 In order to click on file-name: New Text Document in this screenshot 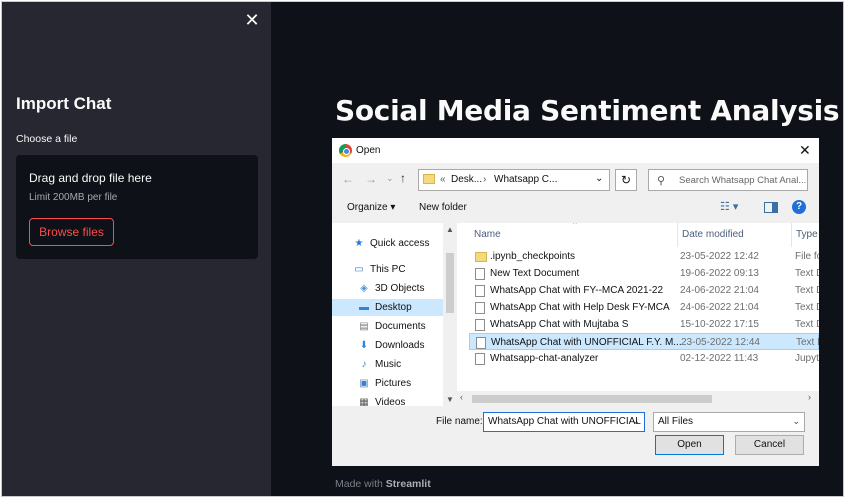, I will do `click(535, 273)`.